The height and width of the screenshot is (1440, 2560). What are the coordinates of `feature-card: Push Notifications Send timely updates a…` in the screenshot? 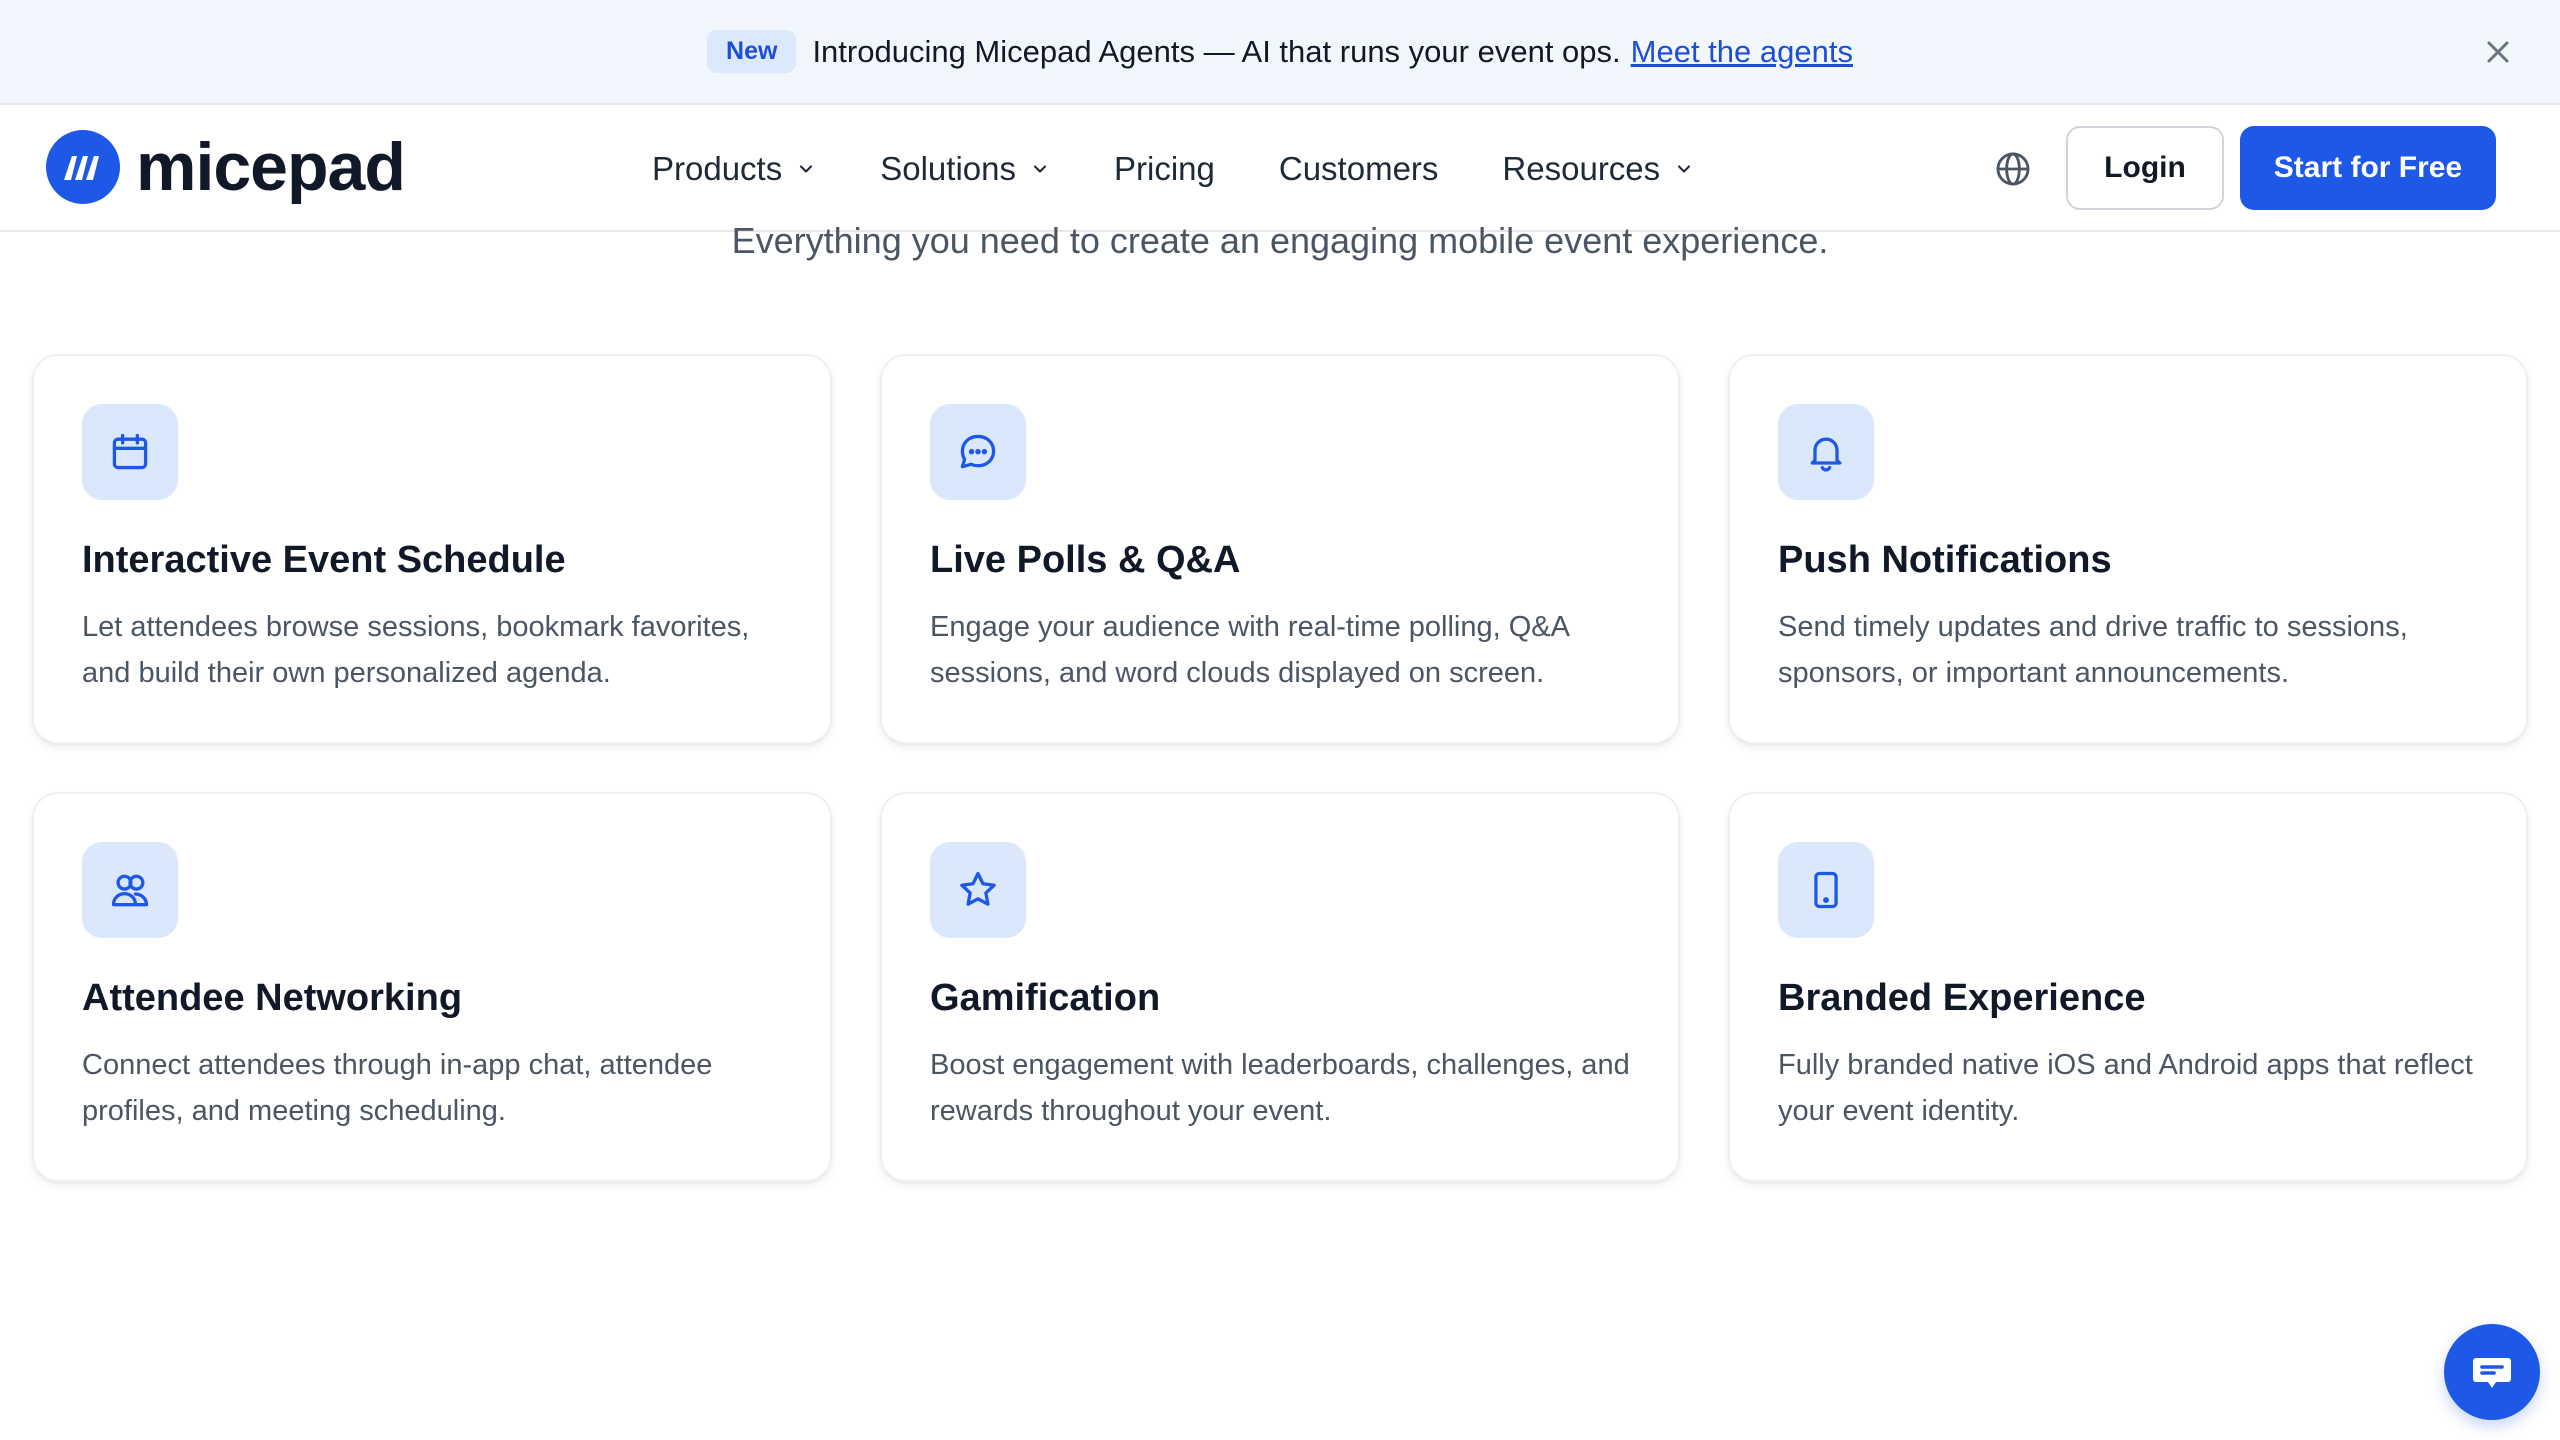 It's located at (2128, 549).